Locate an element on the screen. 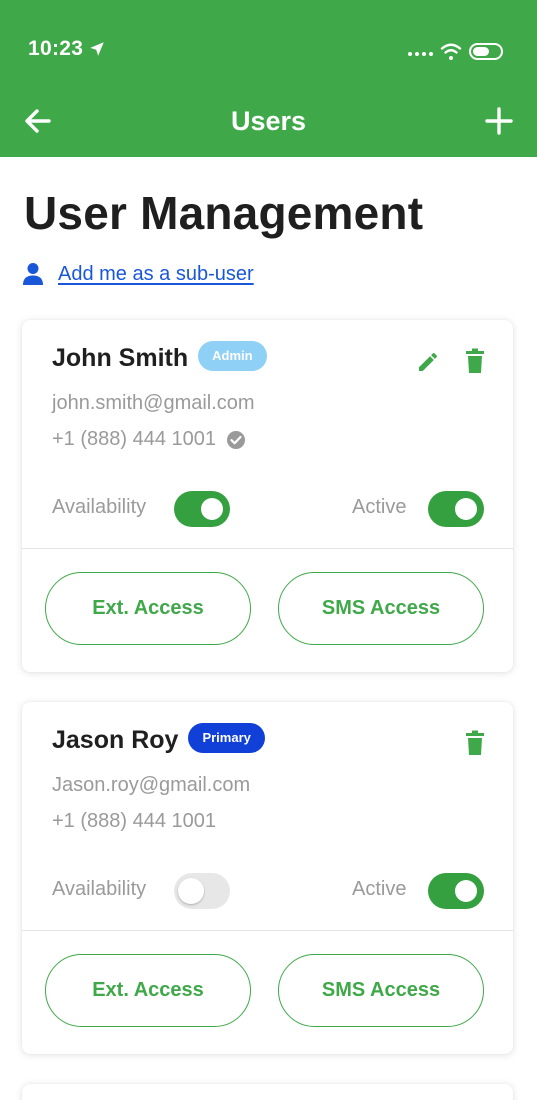 Image resolution: width=537 pixels, height=1100 pixels. add-sub-user-link: Add me as a sub-user is located at coordinates (156, 274).